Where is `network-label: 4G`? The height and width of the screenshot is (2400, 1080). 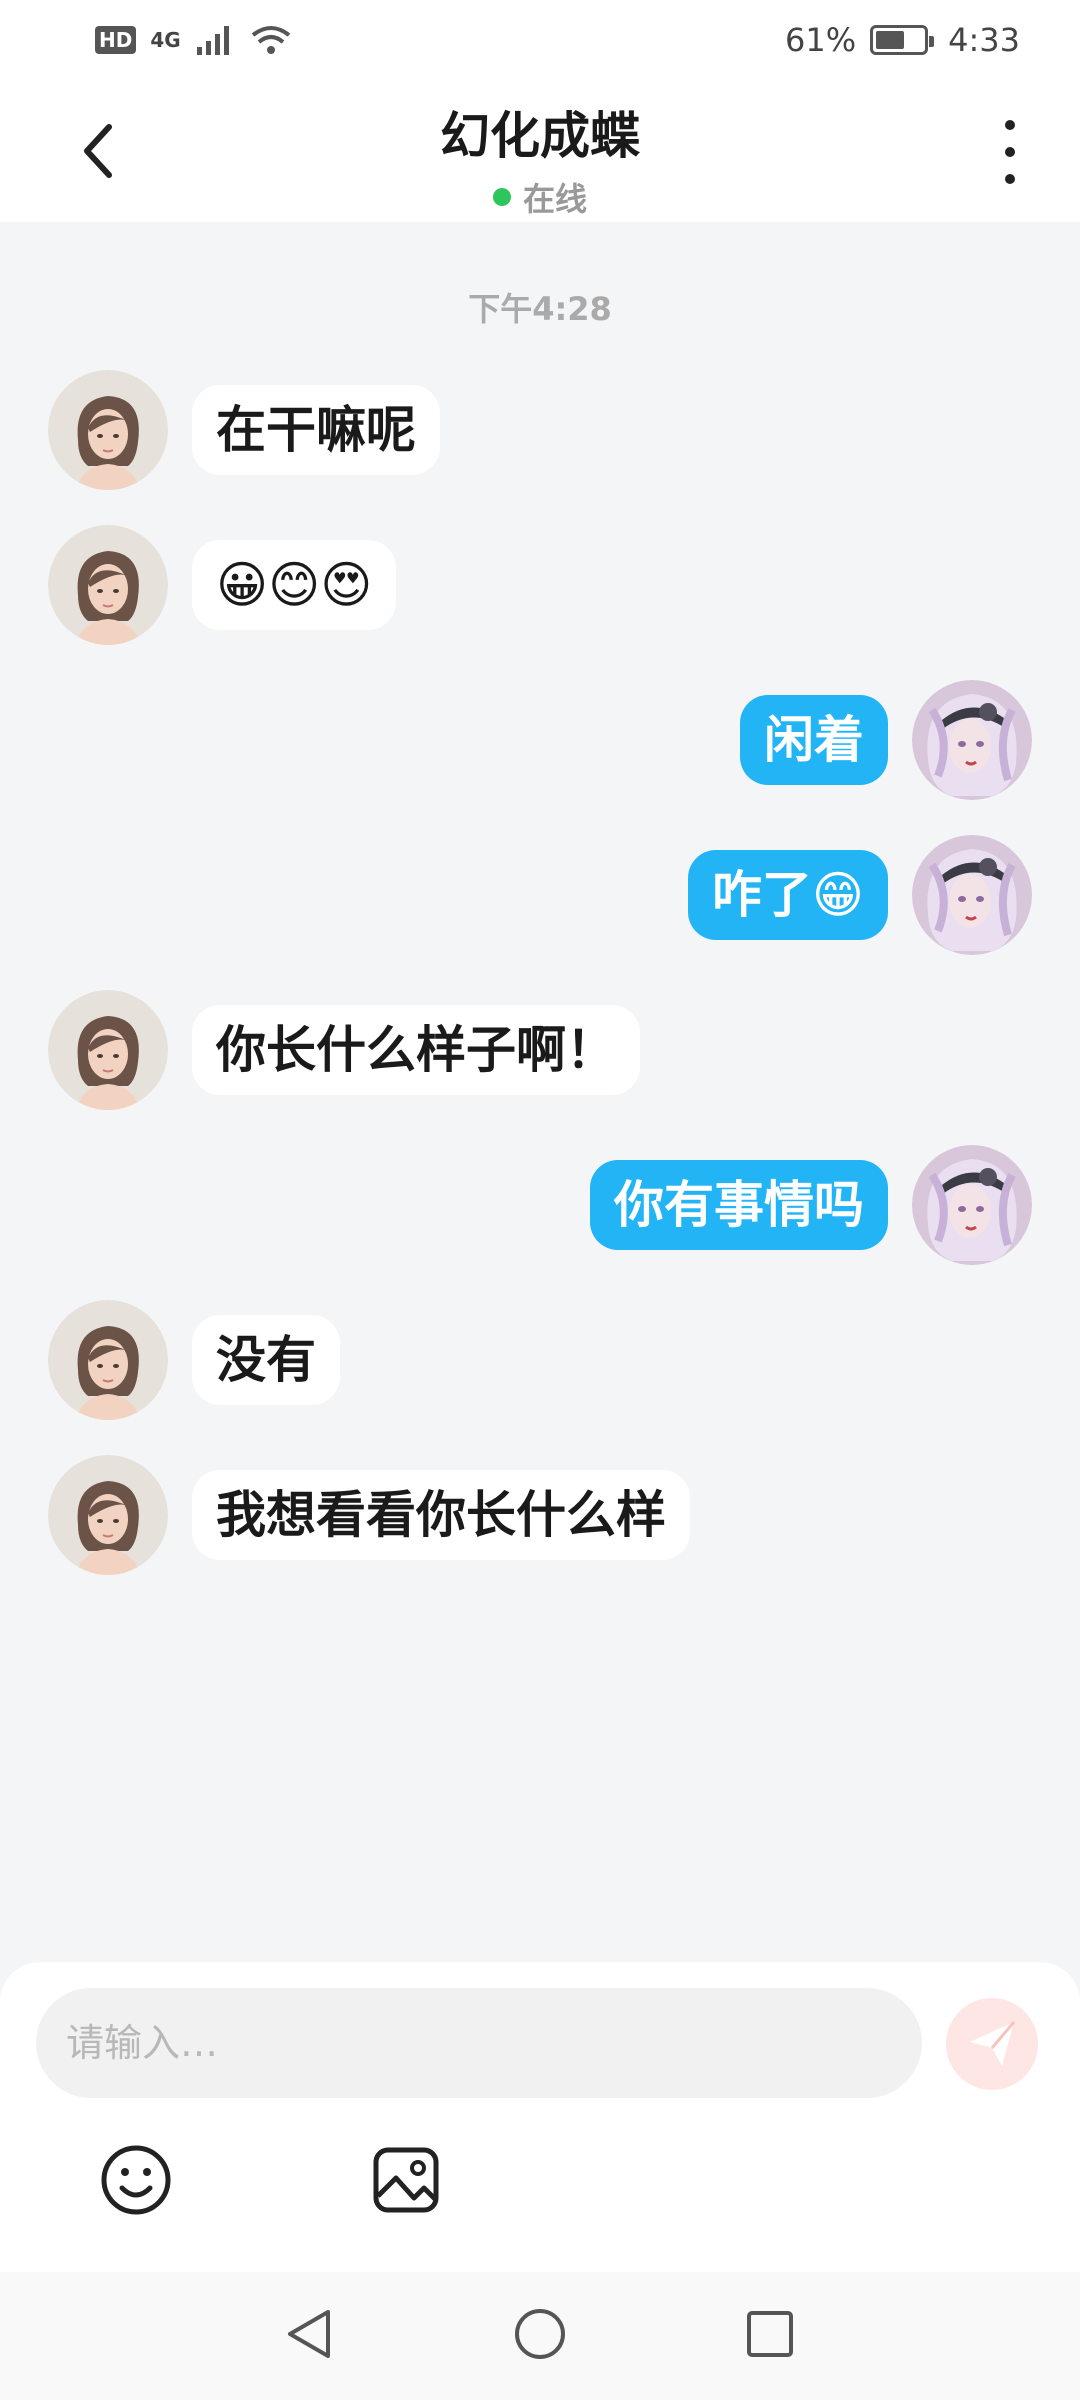
network-label: 4G is located at coordinates (165, 40).